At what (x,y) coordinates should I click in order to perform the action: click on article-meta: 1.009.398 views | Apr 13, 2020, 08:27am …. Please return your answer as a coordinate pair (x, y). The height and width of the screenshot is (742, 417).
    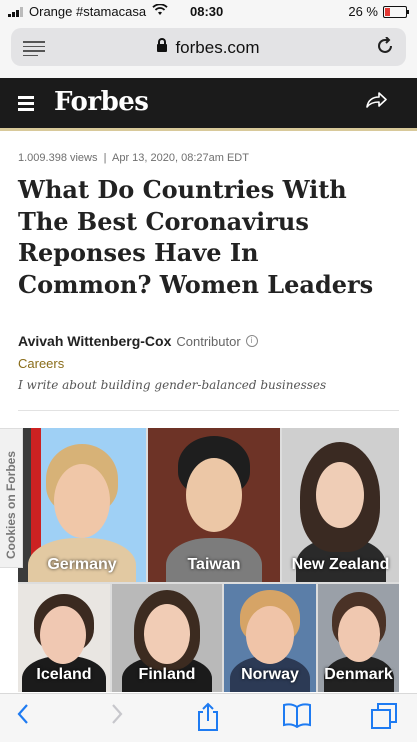
    Looking at the image, I should click on (133, 158).